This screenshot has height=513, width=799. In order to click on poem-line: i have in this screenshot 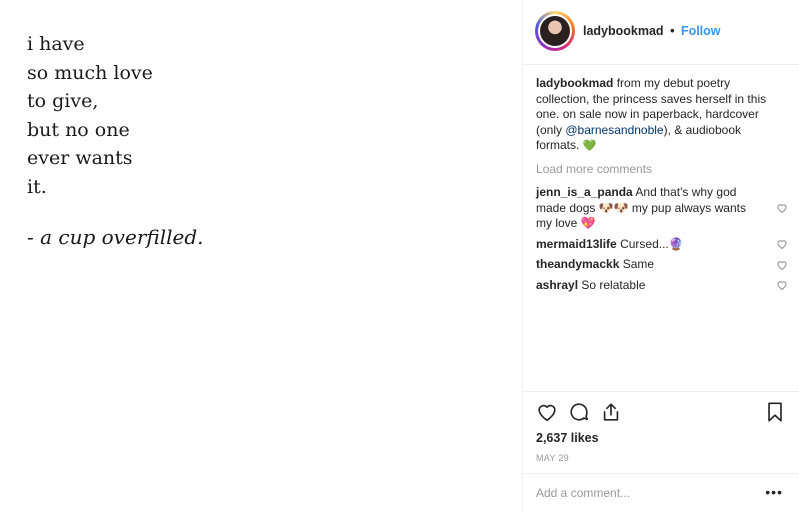, I will do `click(56, 44)`.